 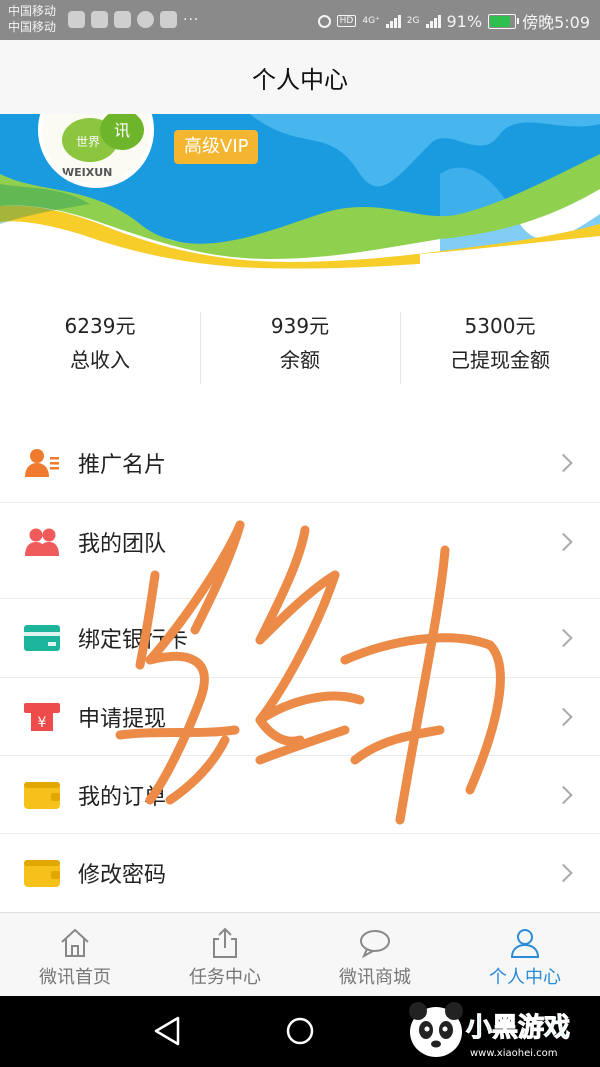 I want to click on tab-mall: 微讯商城, so click(x=375, y=955).